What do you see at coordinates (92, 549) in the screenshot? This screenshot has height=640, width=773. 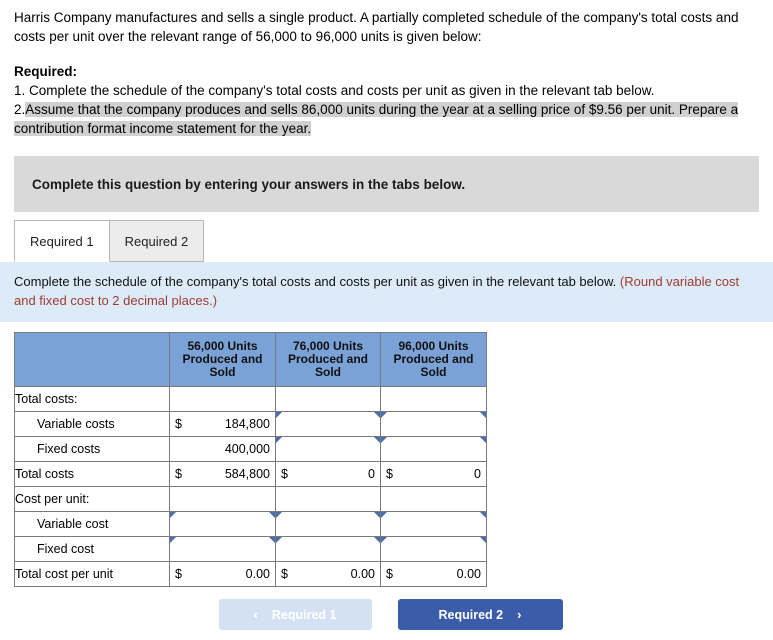 I see `row-label: Fixed cost` at bounding box center [92, 549].